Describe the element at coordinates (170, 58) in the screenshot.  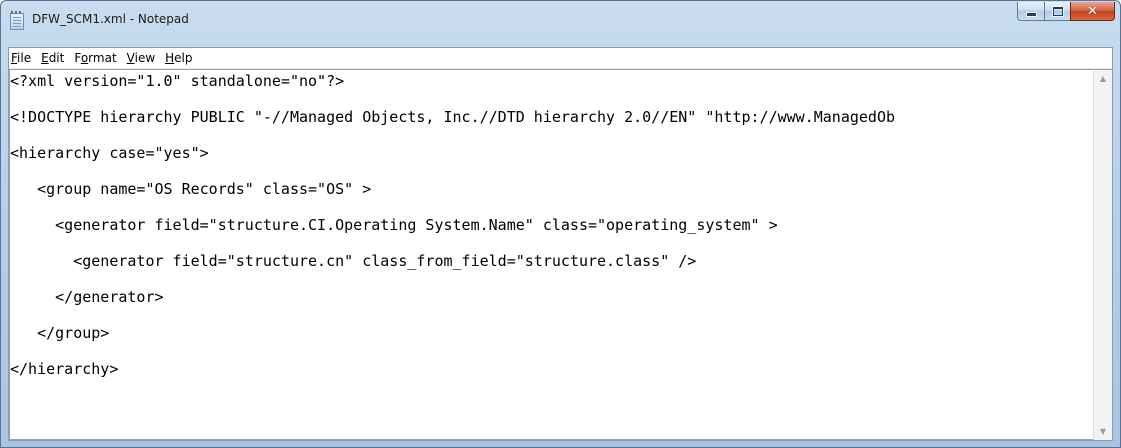
I see `menu-help-mnemonic: H` at that location.